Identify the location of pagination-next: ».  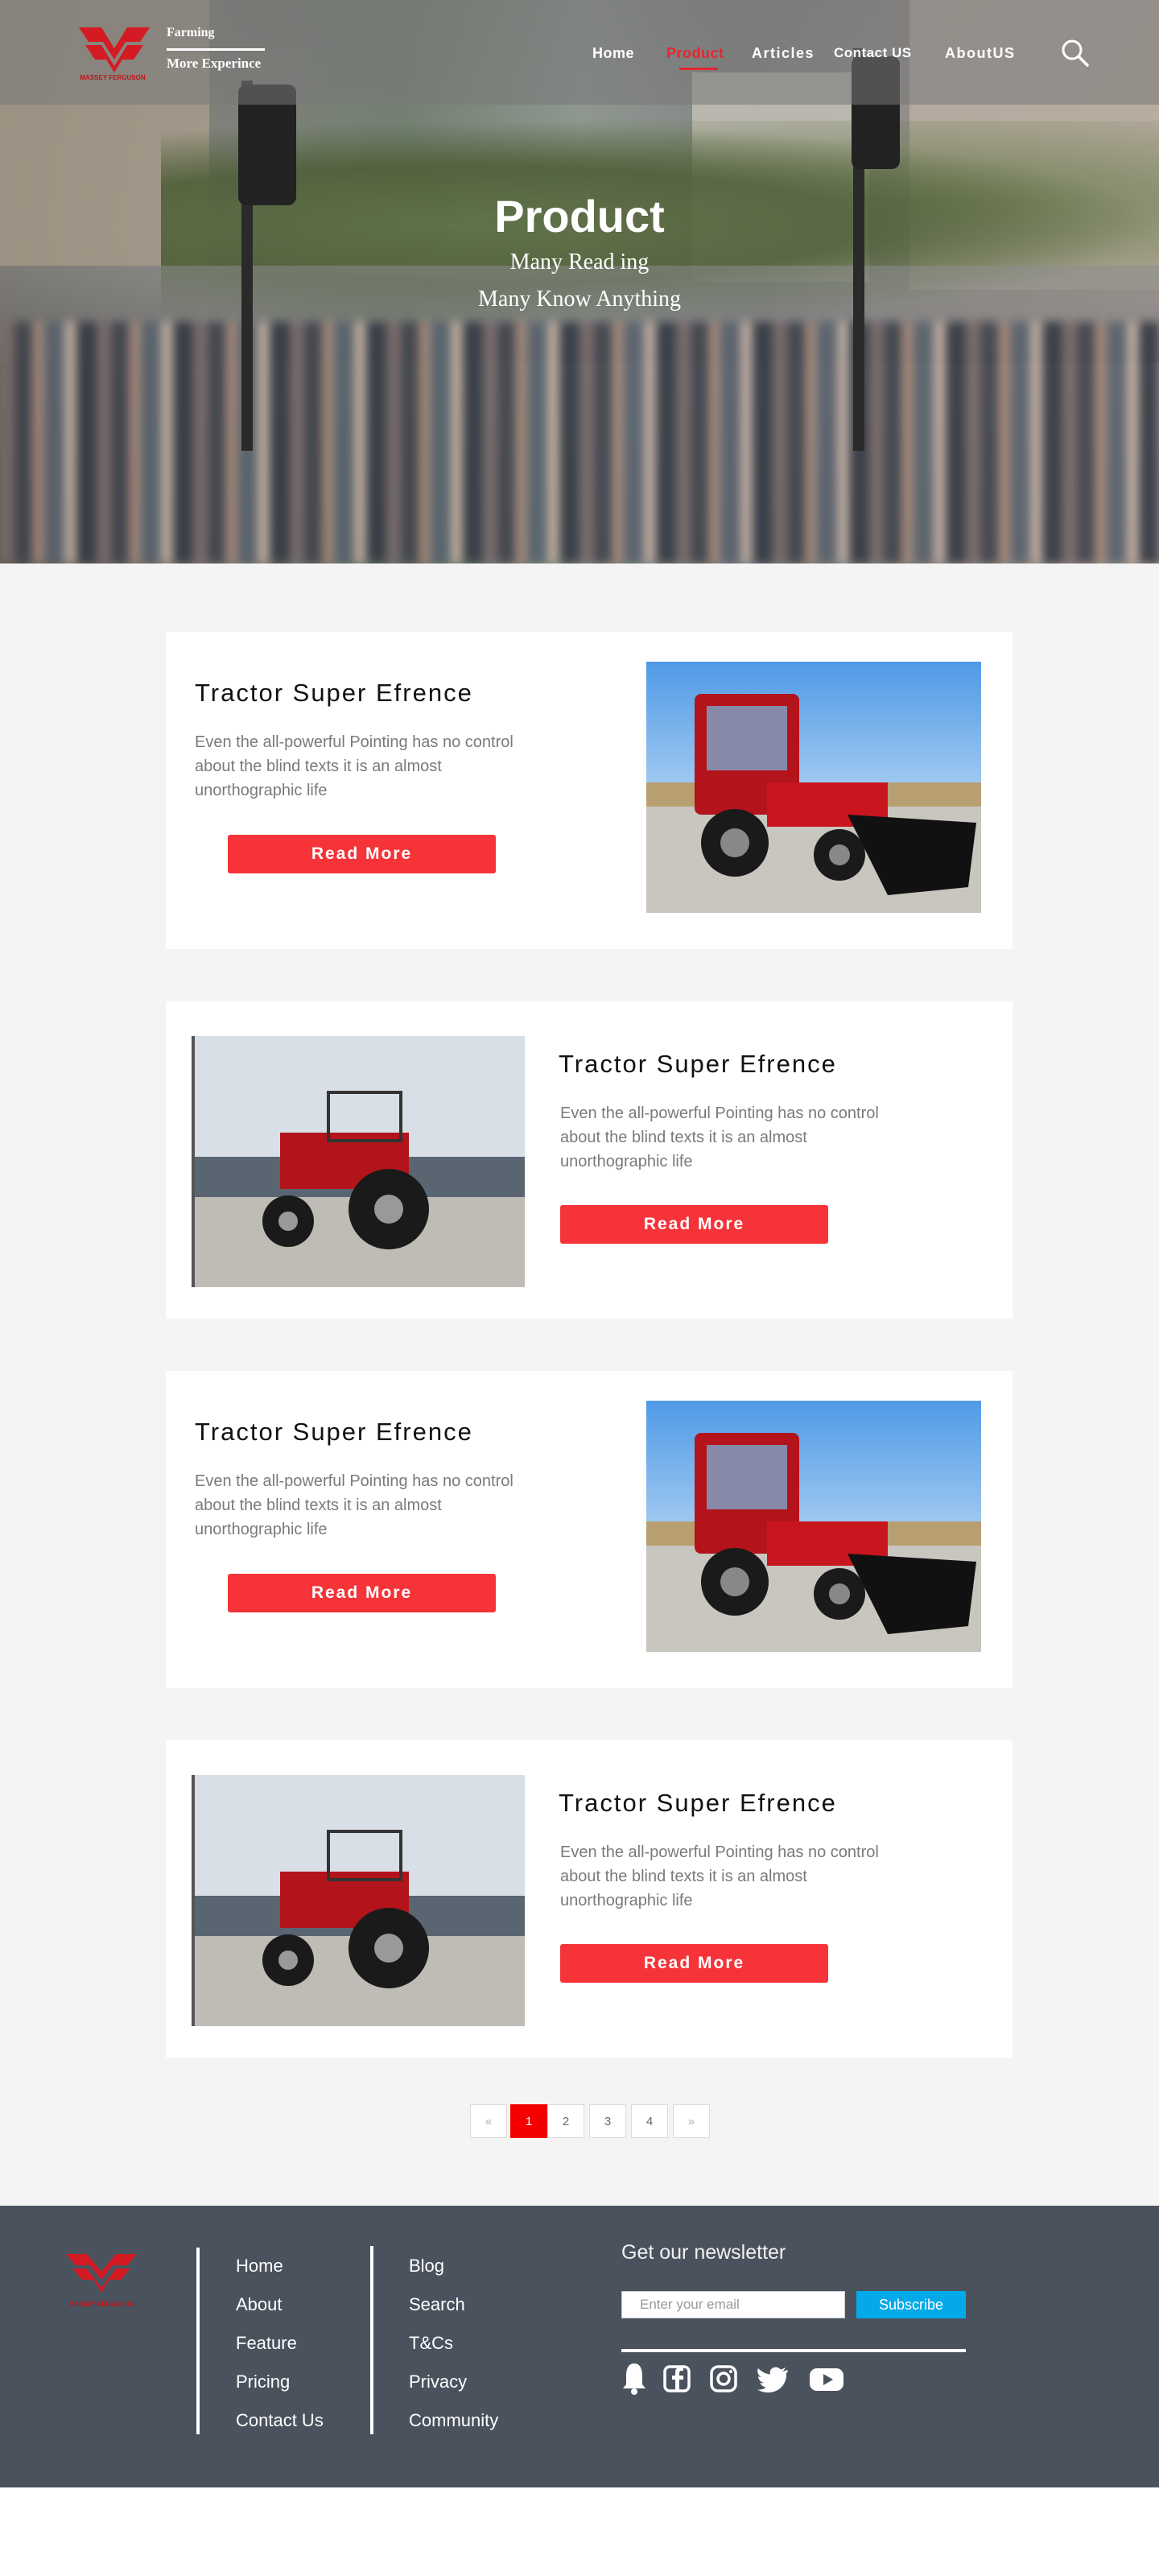
(691, 2121).